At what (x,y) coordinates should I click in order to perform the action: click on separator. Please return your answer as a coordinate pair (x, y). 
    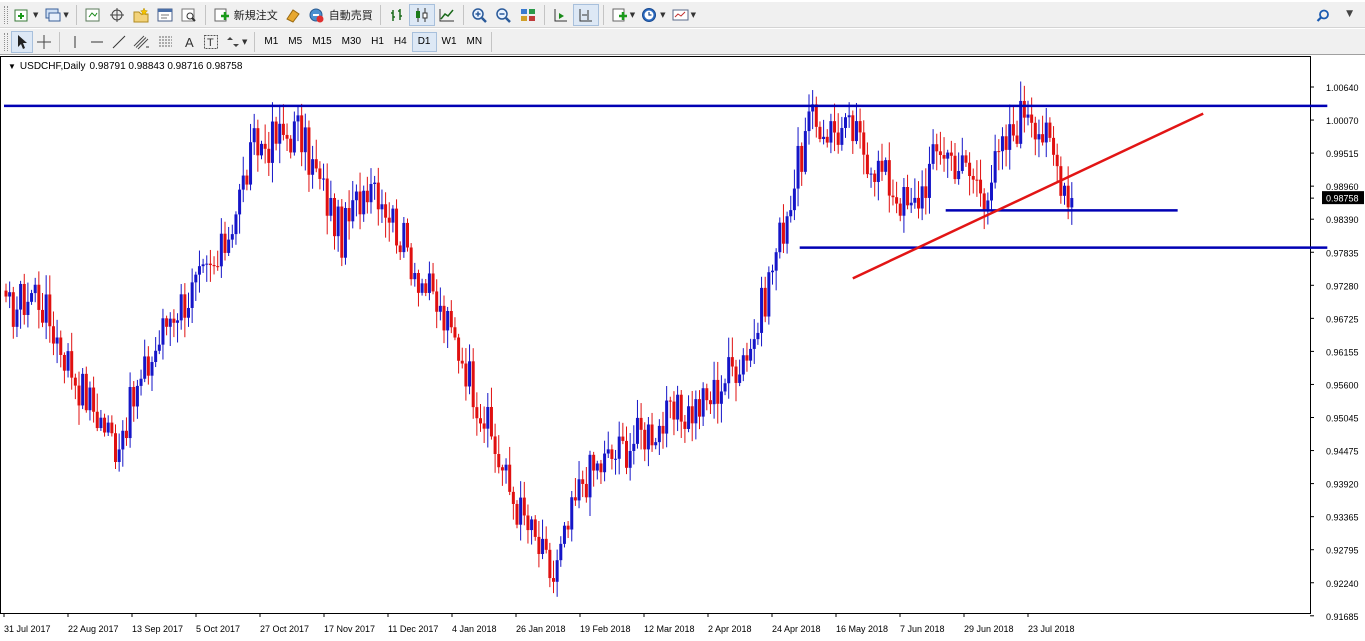
    Looking at the image, I should click on (492, 41).